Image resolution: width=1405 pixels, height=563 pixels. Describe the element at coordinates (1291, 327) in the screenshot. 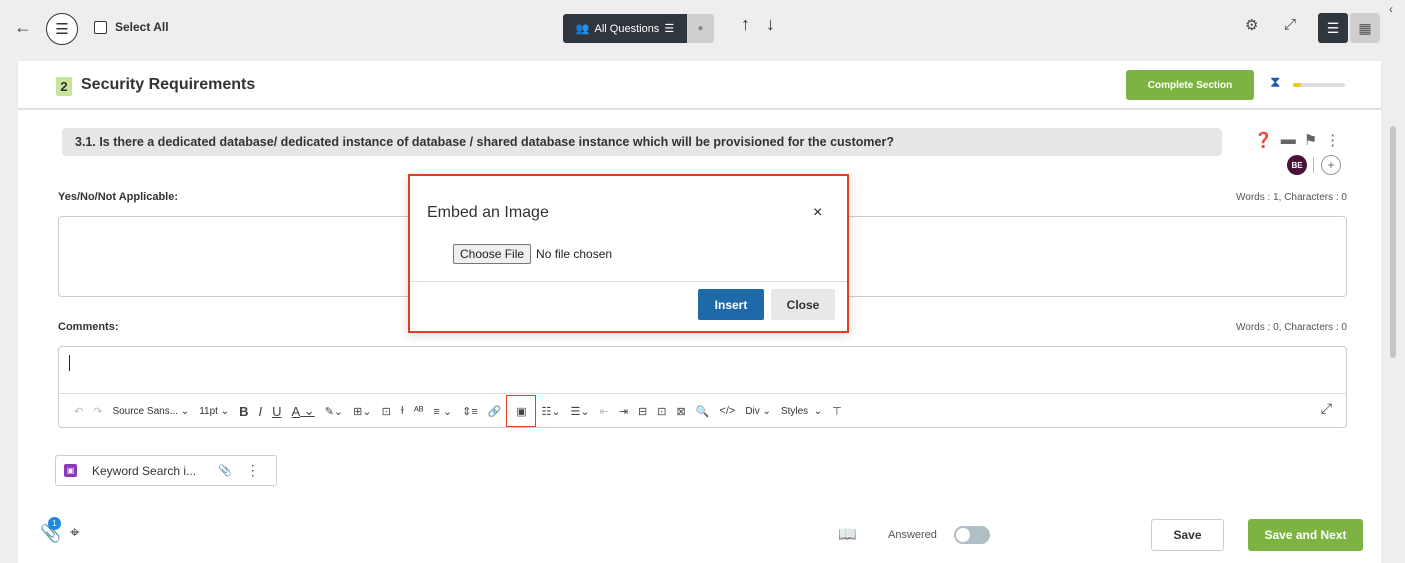

I see `comments-counter: Words : 0, Characters : 0` at that location.